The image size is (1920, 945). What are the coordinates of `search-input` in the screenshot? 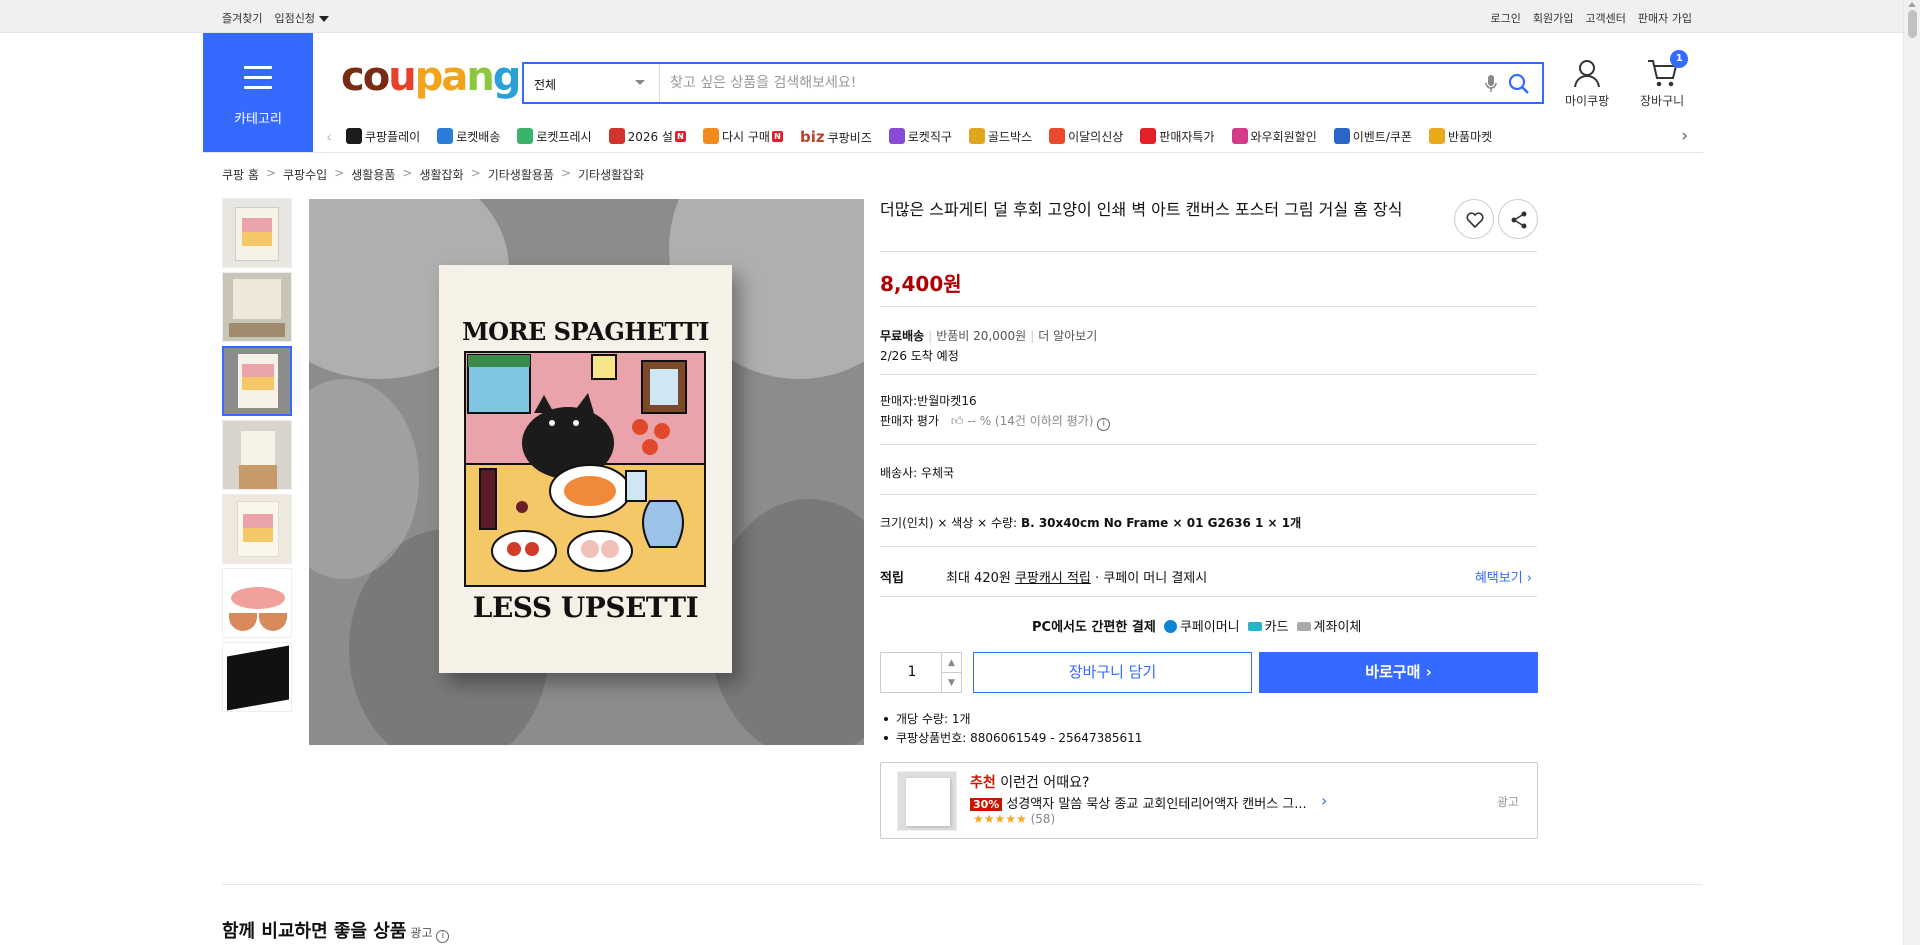 It's located at (1070, 83).